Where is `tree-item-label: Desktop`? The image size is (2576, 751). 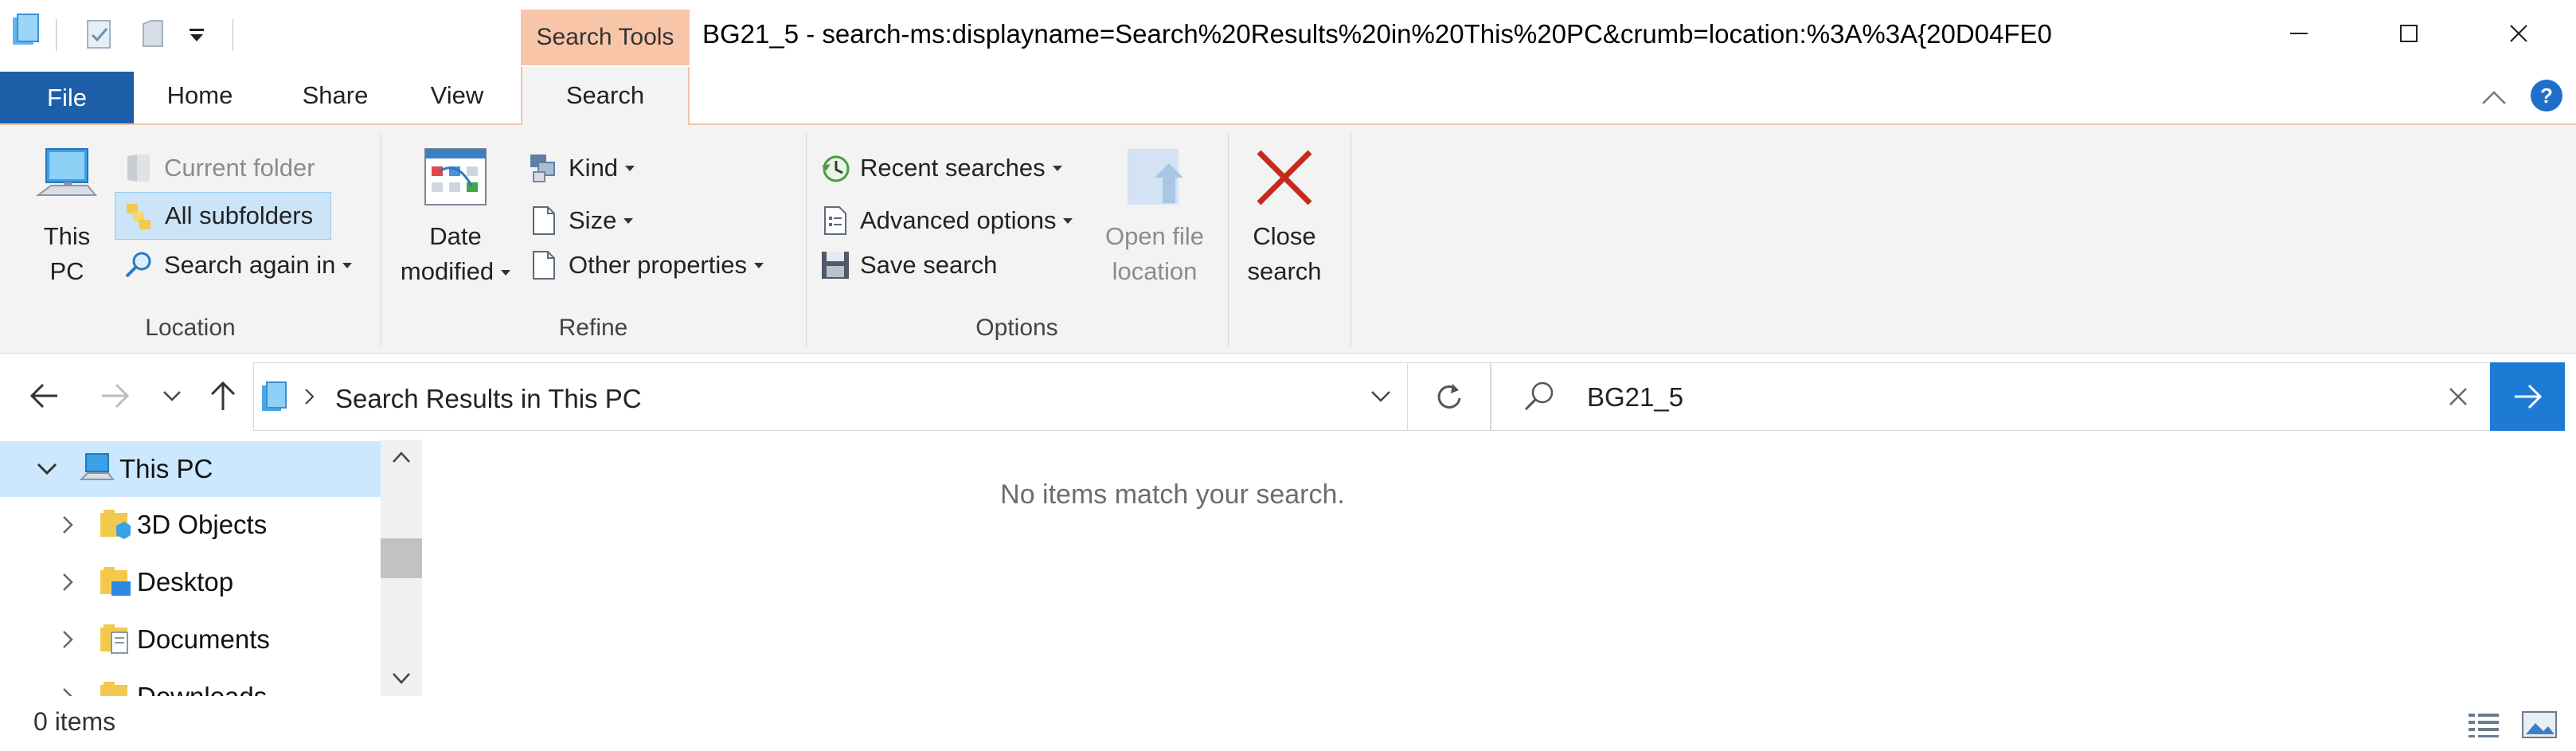 tree-item-label: Desktop is located at coordinates (185, 581).